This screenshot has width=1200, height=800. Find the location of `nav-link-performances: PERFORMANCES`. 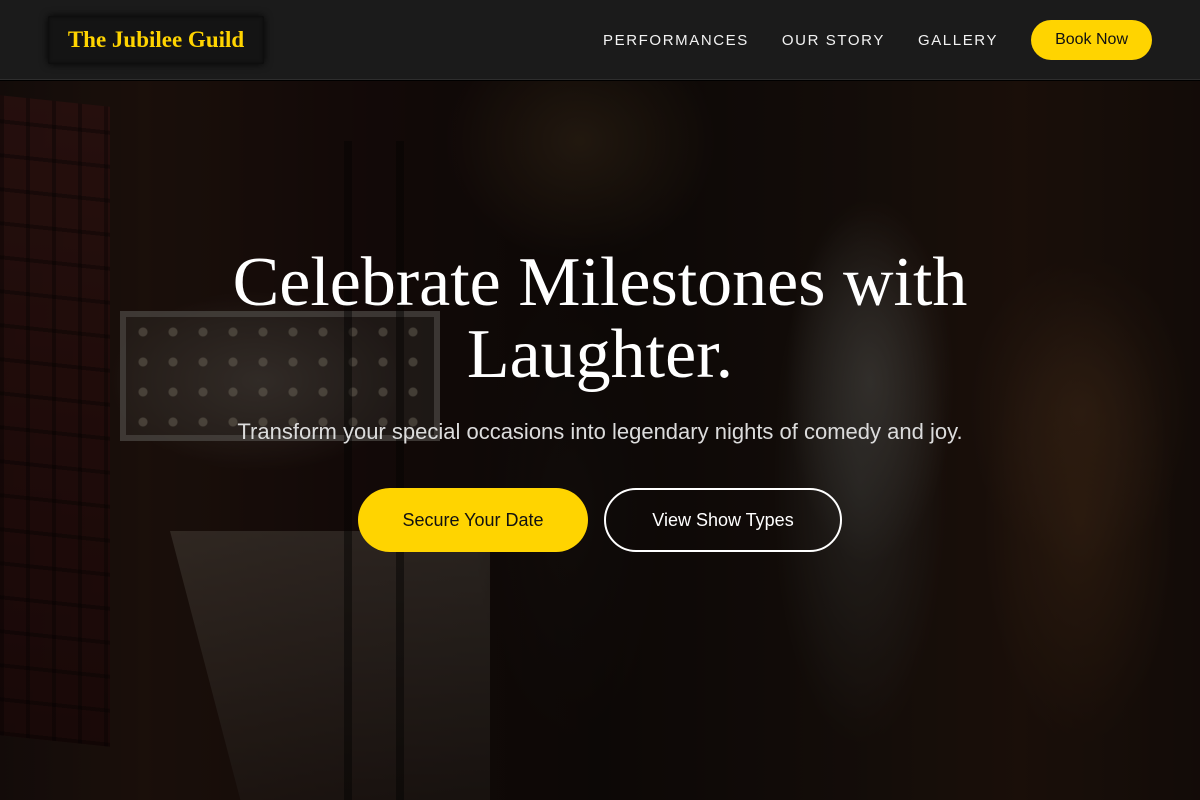

nav-link-performances: PERFORMANCES is located at coordinates (676, 40).